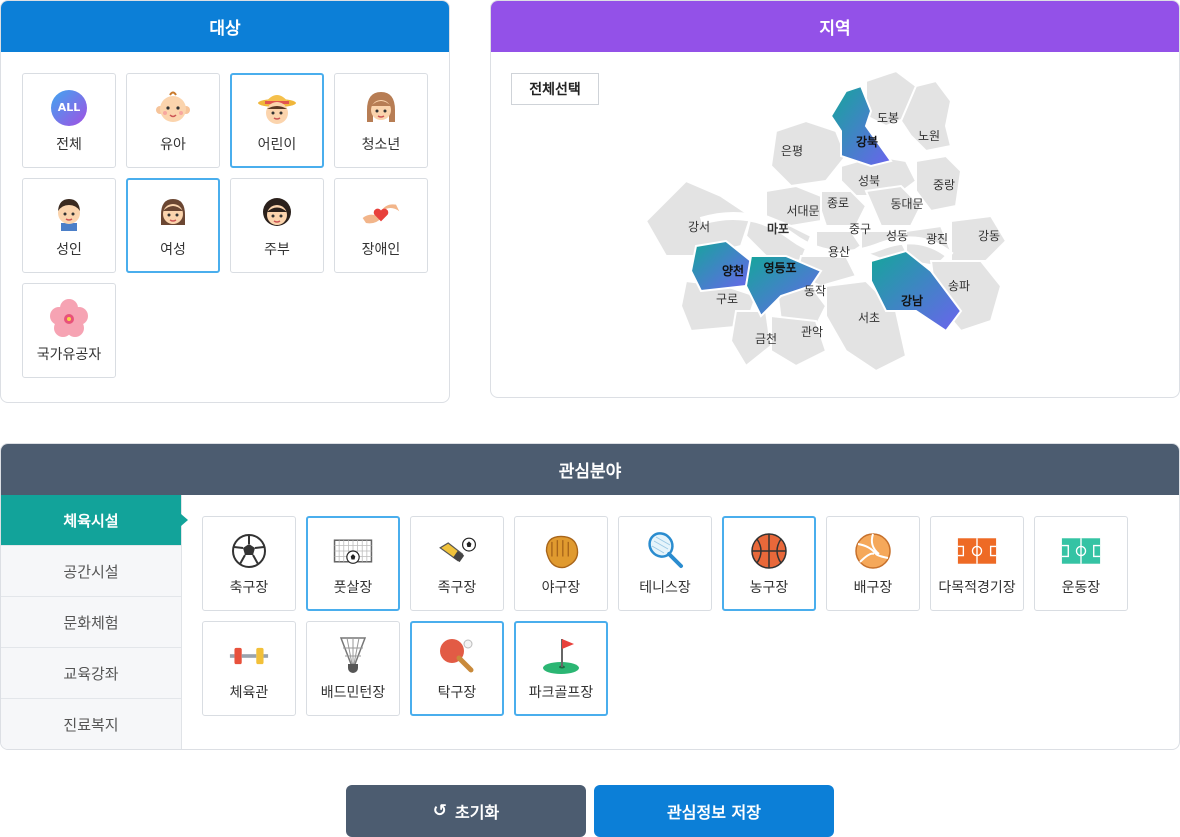 Image resolution: width=1180 pixels, height=837 pixels. I want to click on tab-culture-experience: 문화체험, so click(91, 622).